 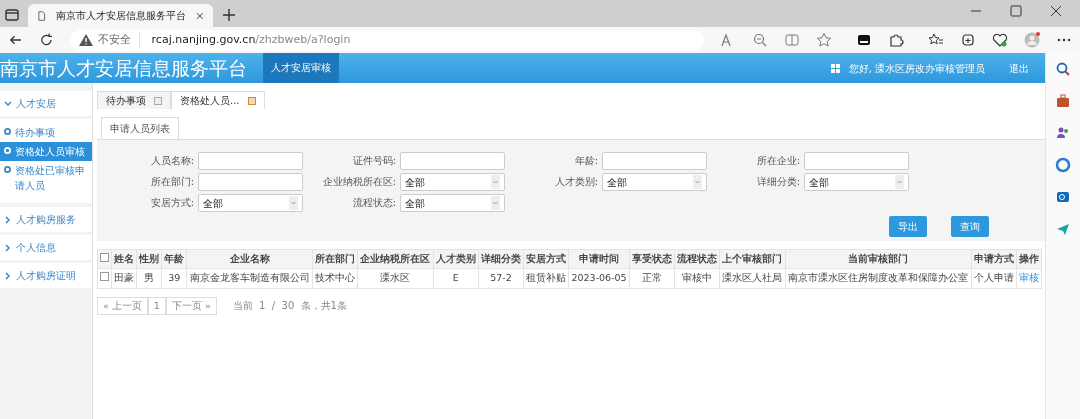 I want to click on address-bar: 不安全 rcaj.nanjing.gov.cn/zhzbweb/a?login, so click(x=386, y=40).